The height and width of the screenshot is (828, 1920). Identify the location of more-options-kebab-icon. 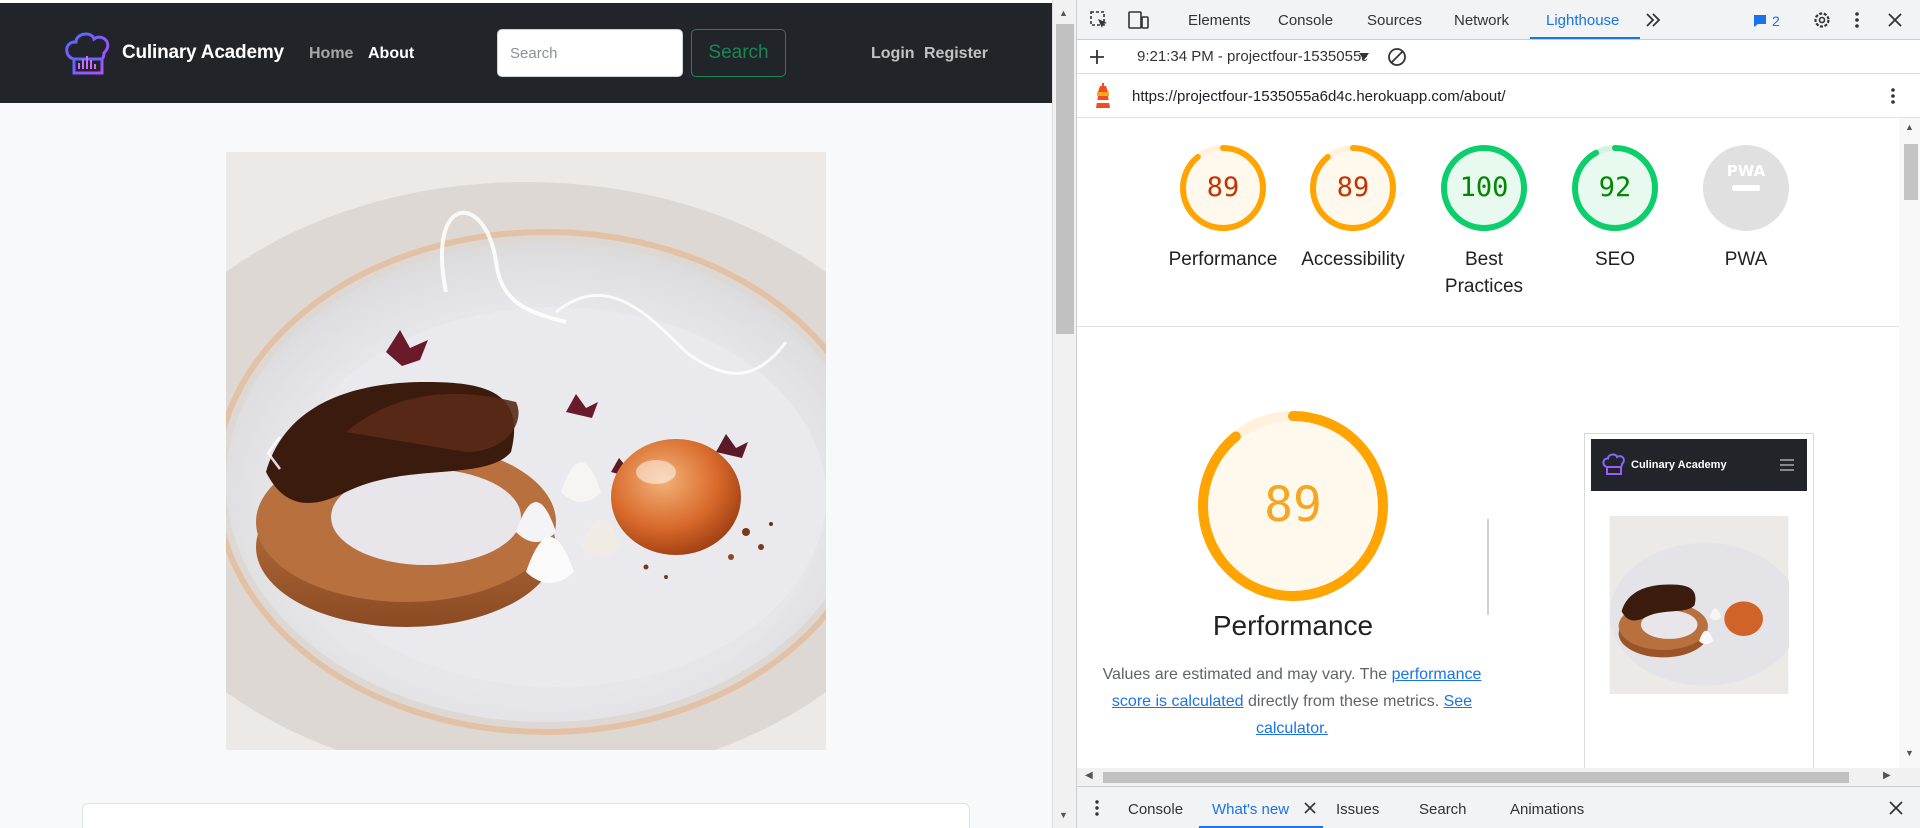
(1857, 20).